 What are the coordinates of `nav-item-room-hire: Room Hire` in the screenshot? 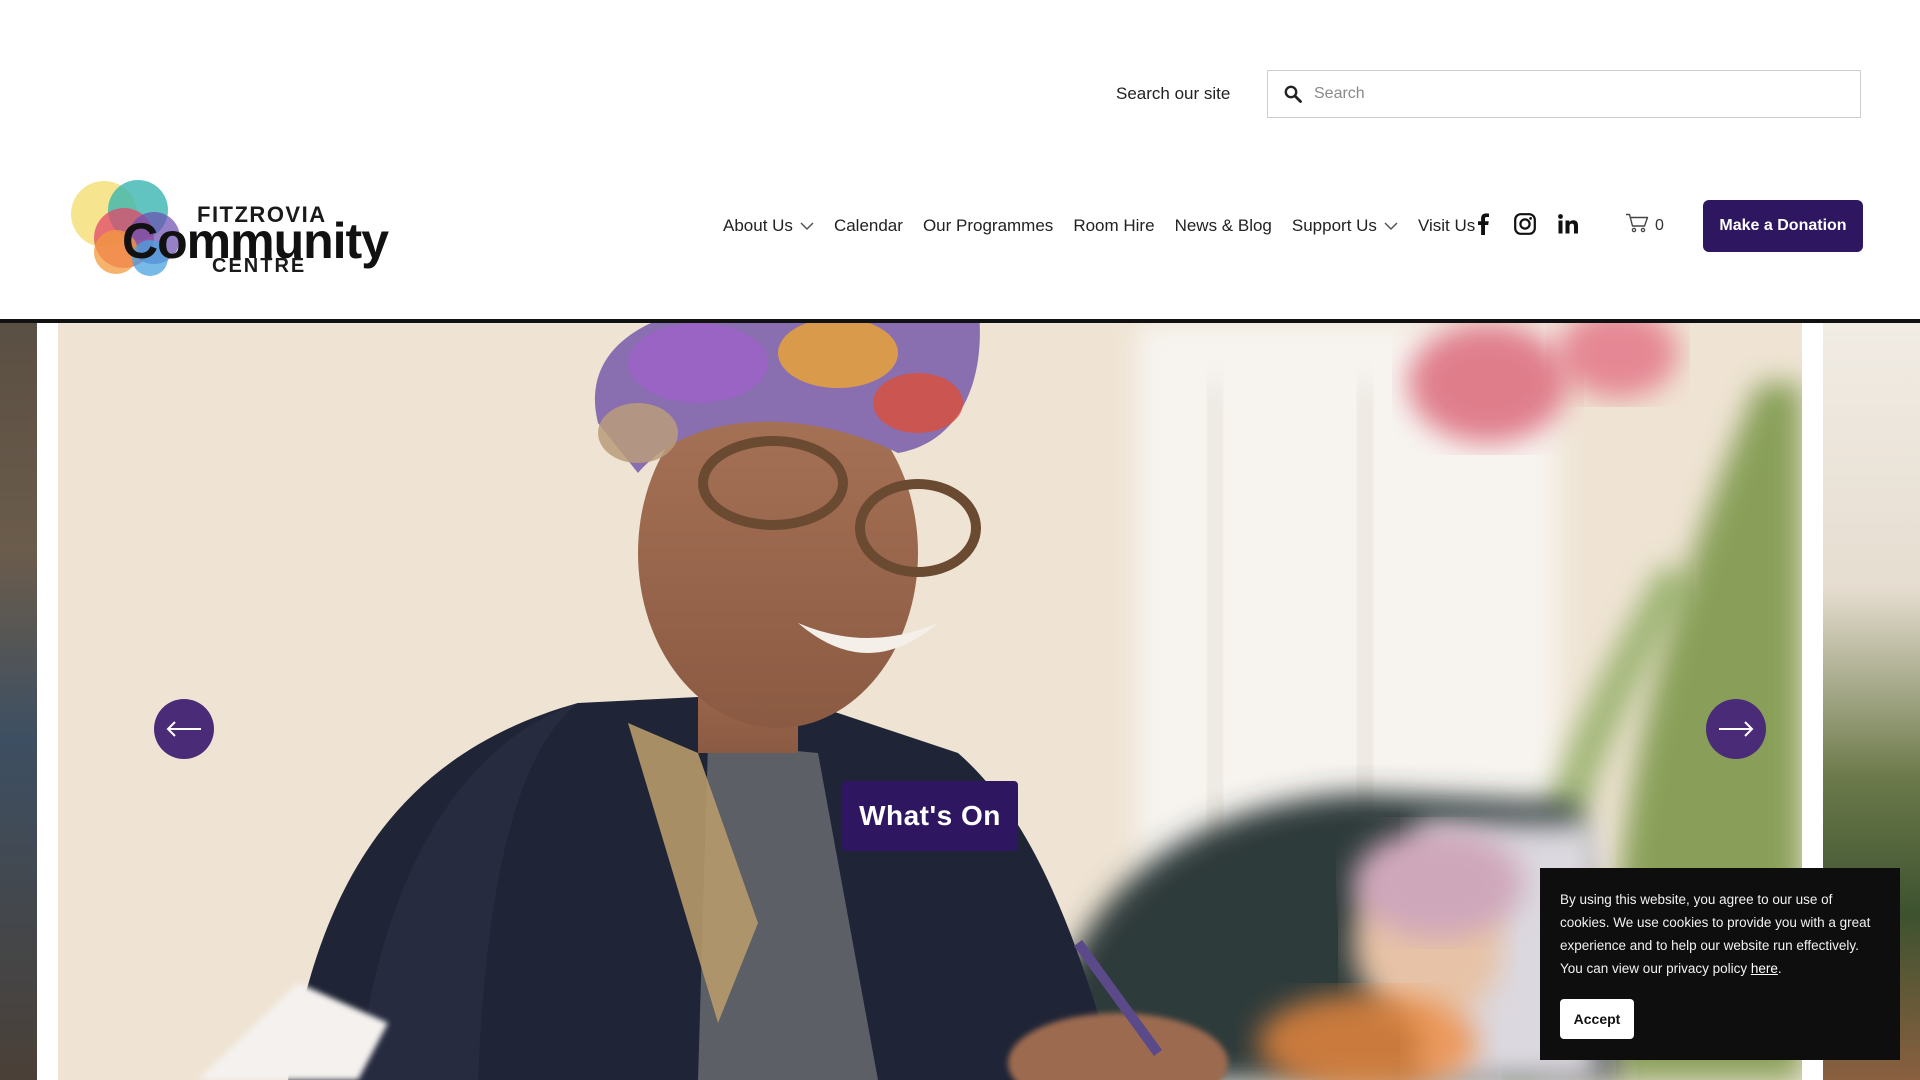 It's located at (1113, 226).